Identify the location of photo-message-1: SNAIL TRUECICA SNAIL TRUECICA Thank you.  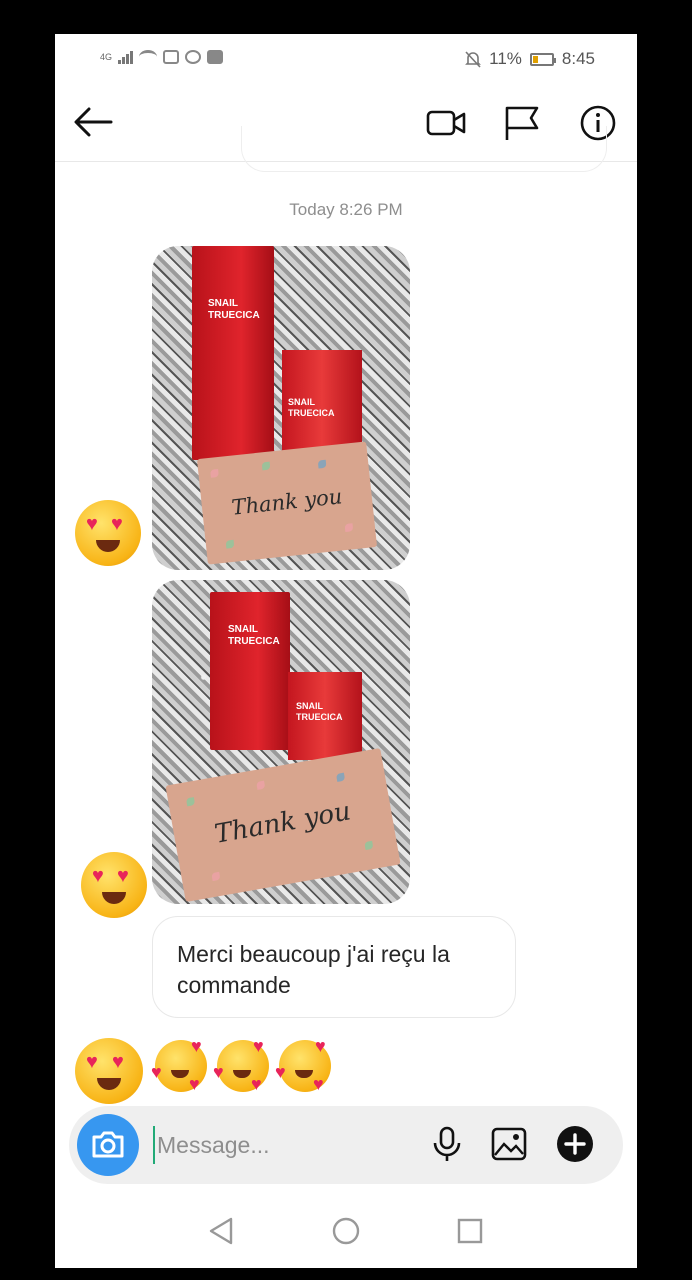
(281, 408).